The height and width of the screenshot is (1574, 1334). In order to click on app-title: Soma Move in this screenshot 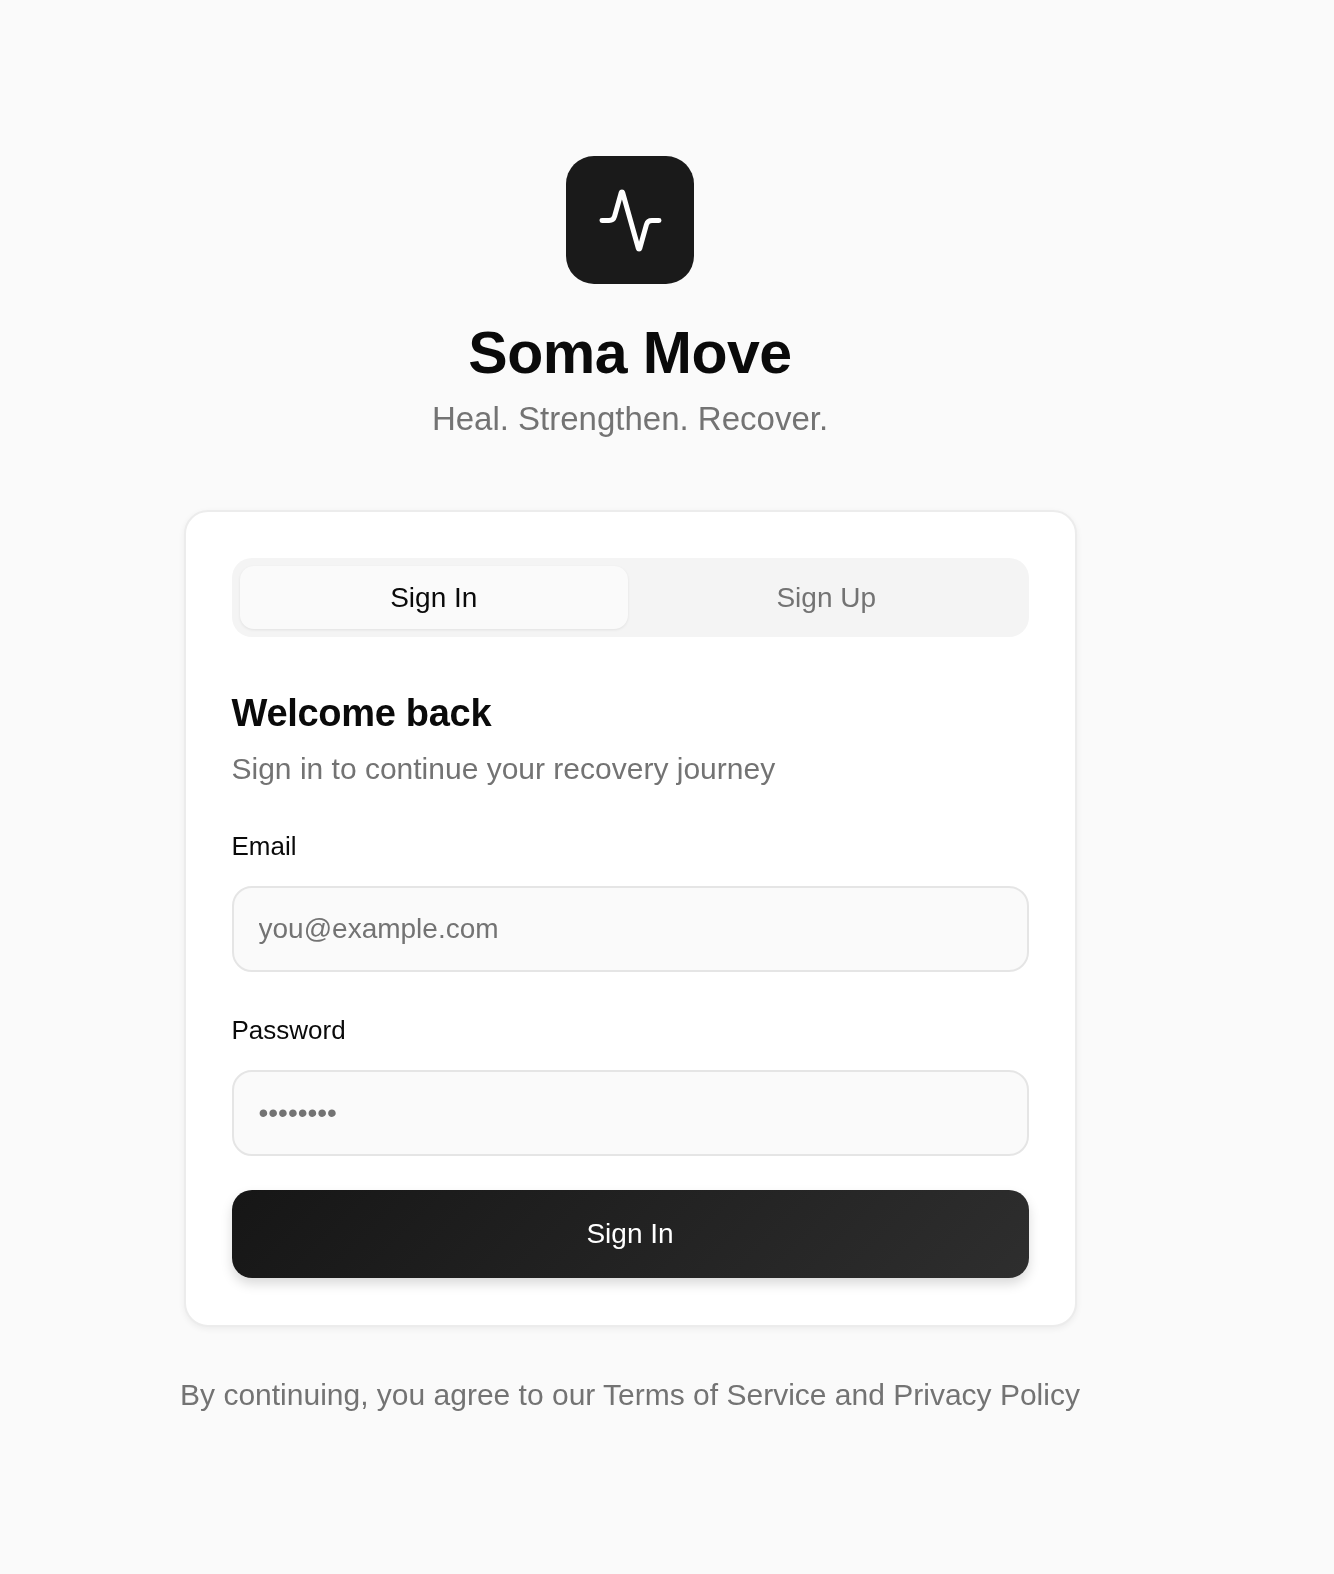, I will do `click(630, 353)`.